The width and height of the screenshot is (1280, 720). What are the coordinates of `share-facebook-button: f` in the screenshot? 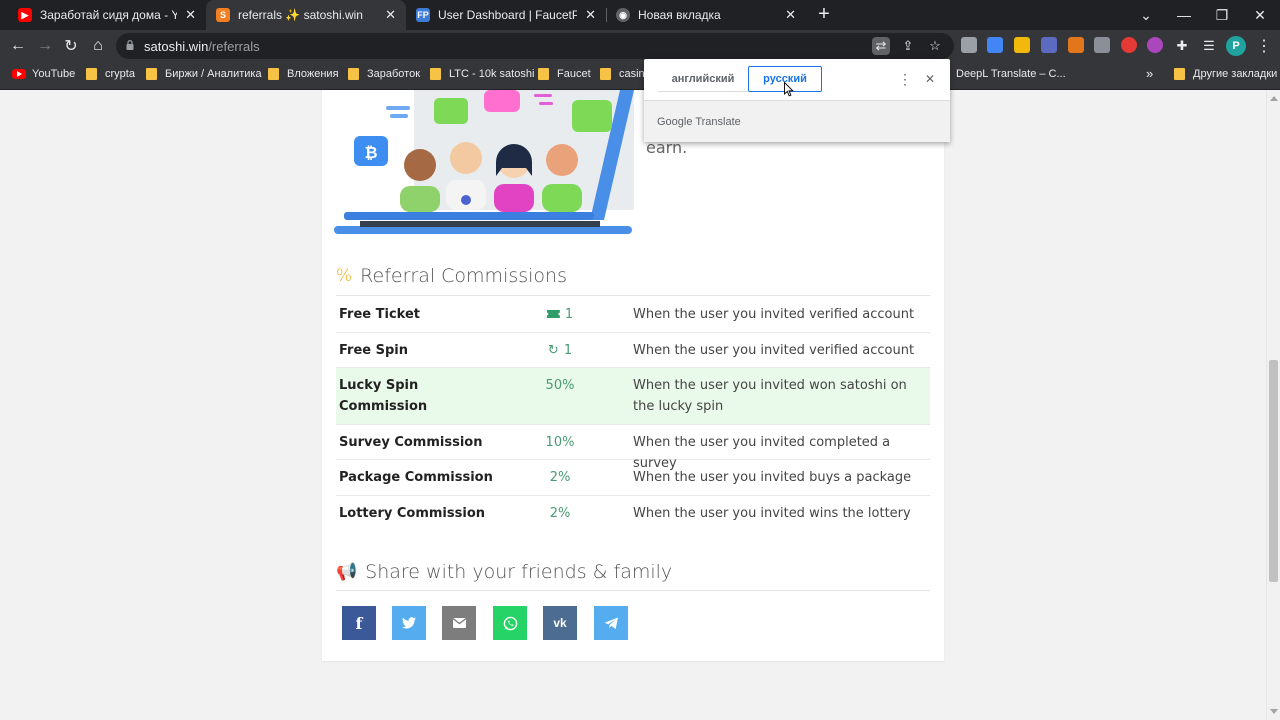 It's located at (359, 623).